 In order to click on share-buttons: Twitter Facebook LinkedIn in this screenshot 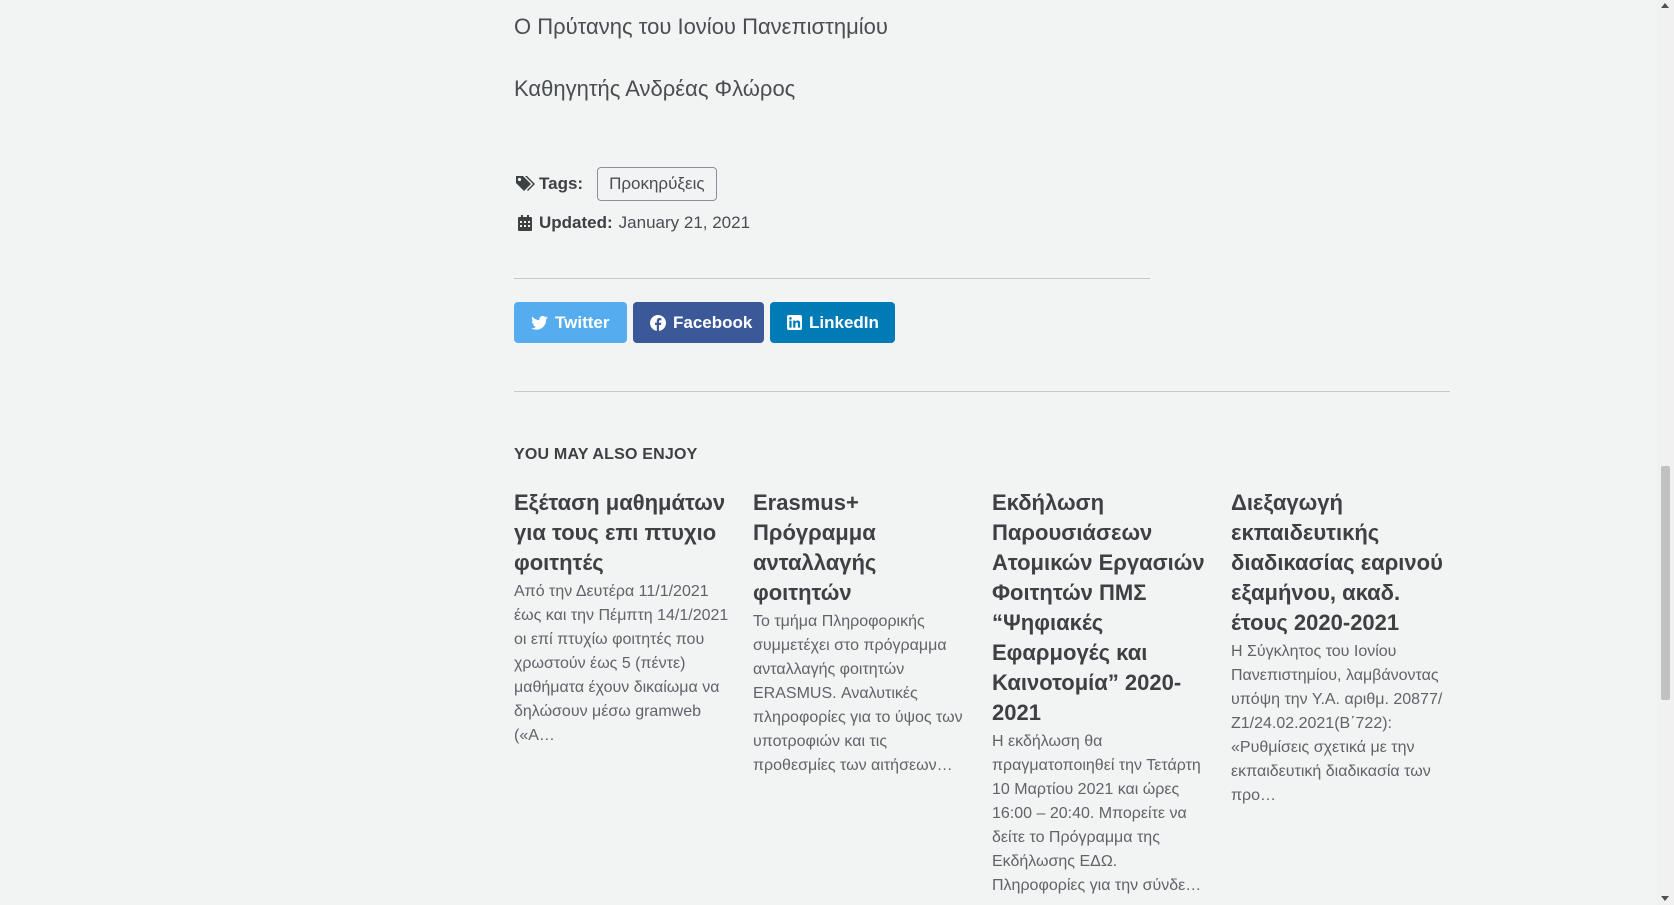, I will do `click(704, 322)`.